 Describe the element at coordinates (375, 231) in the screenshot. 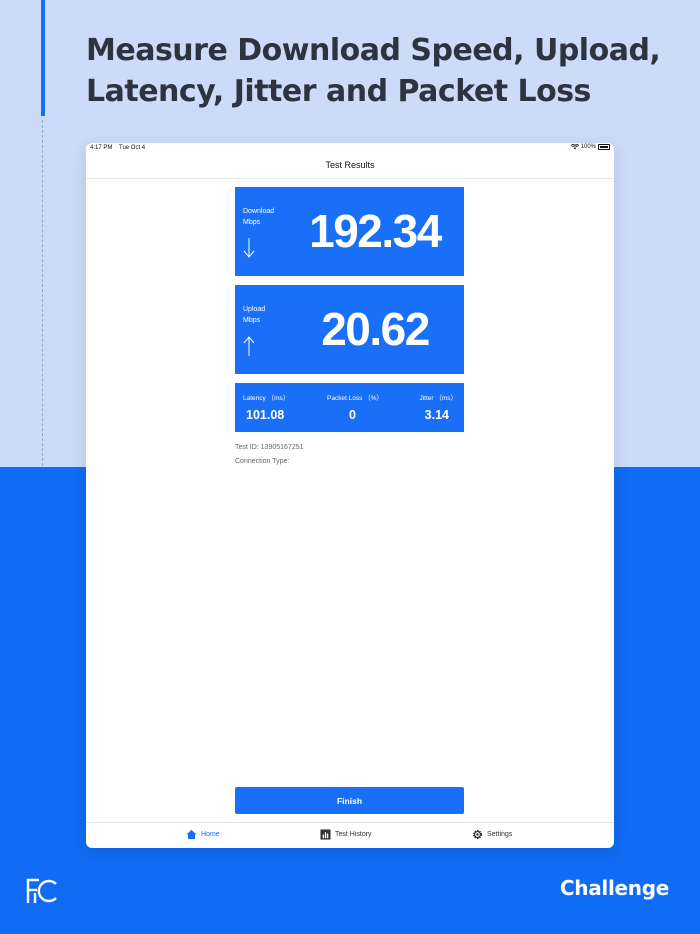

I see `download-value: 192.34` at that location.